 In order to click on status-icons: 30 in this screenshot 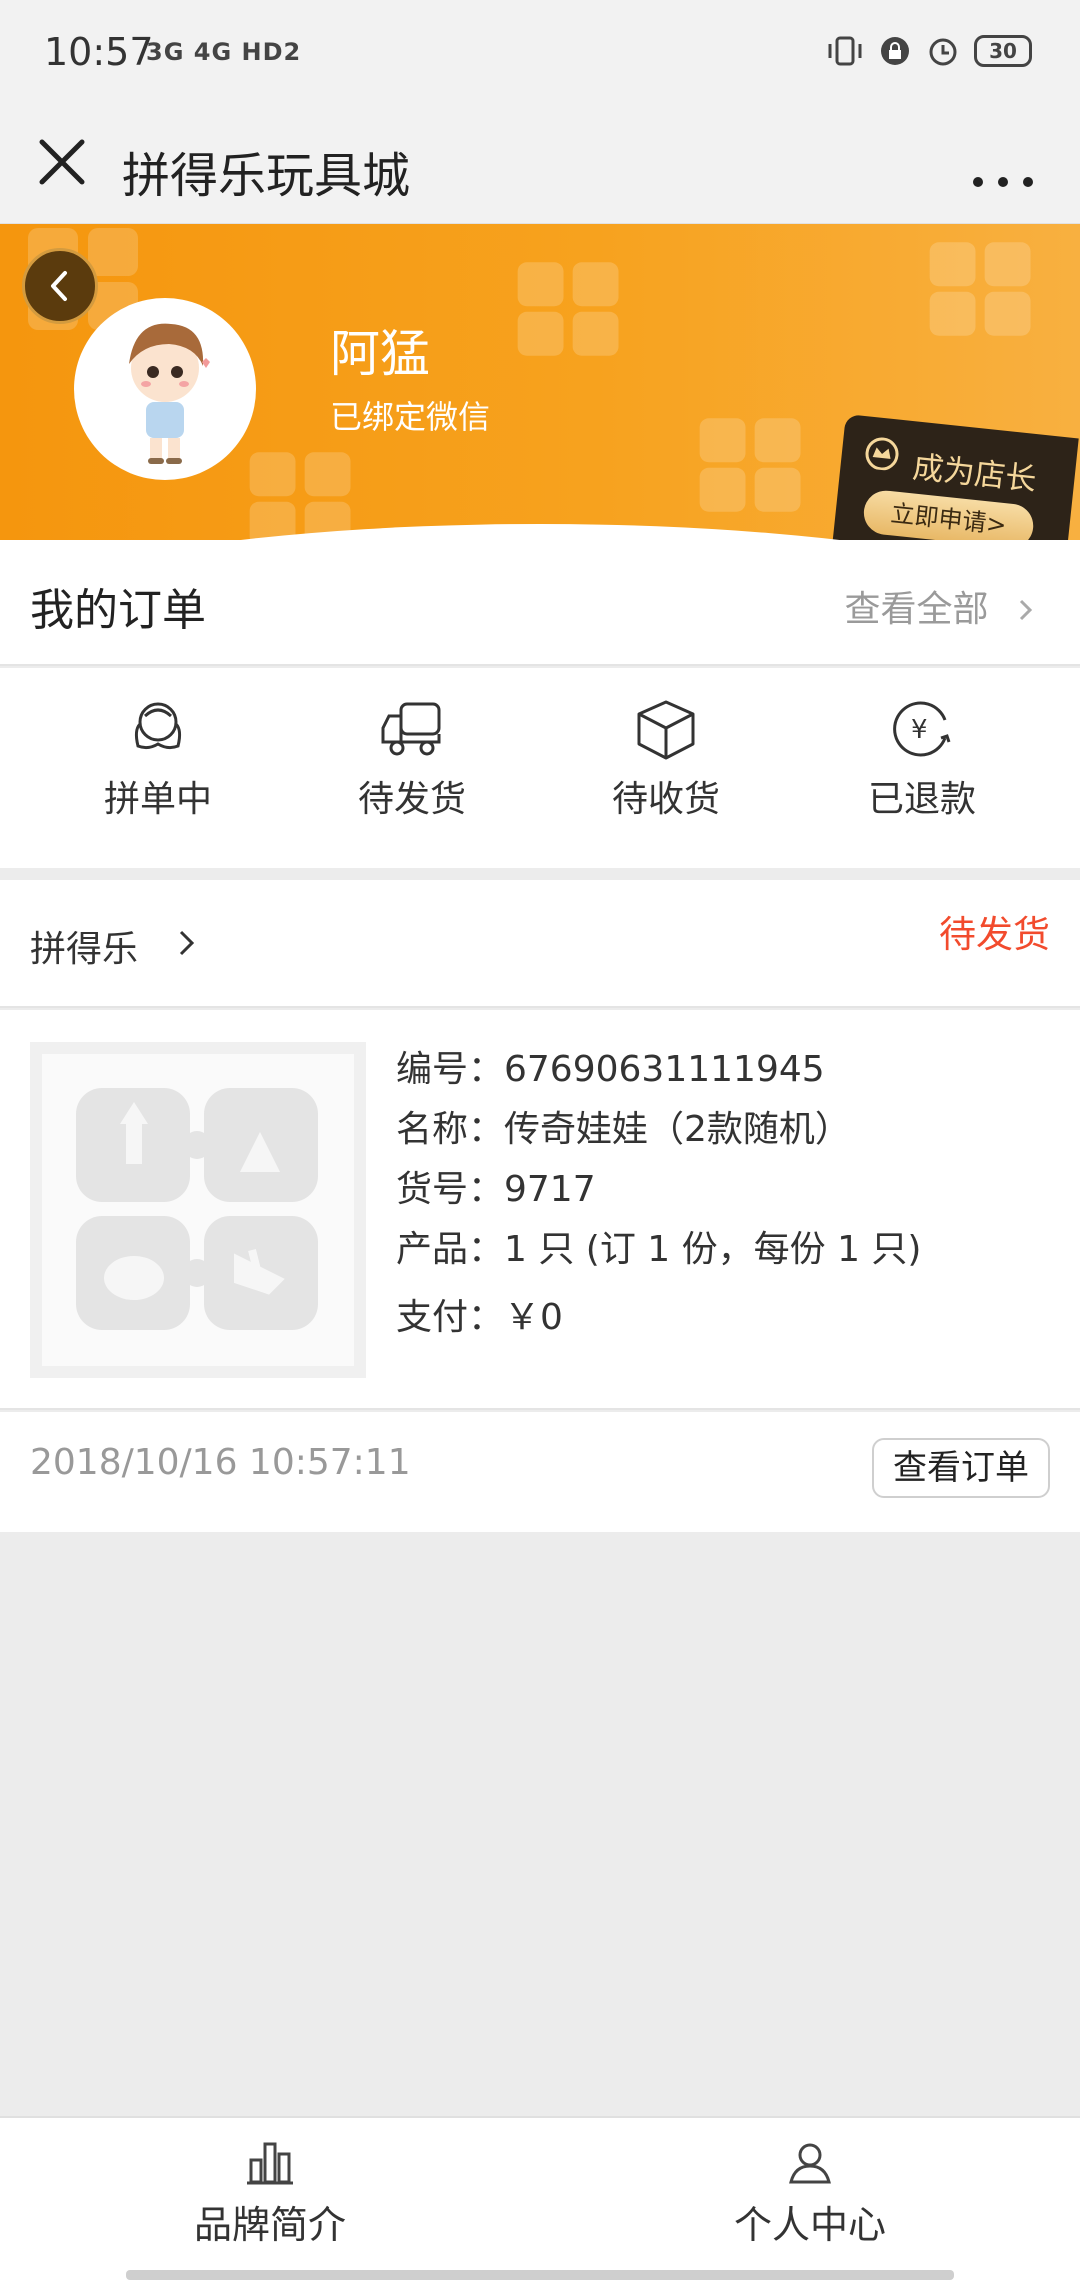, I will do `click(929, 51)`.